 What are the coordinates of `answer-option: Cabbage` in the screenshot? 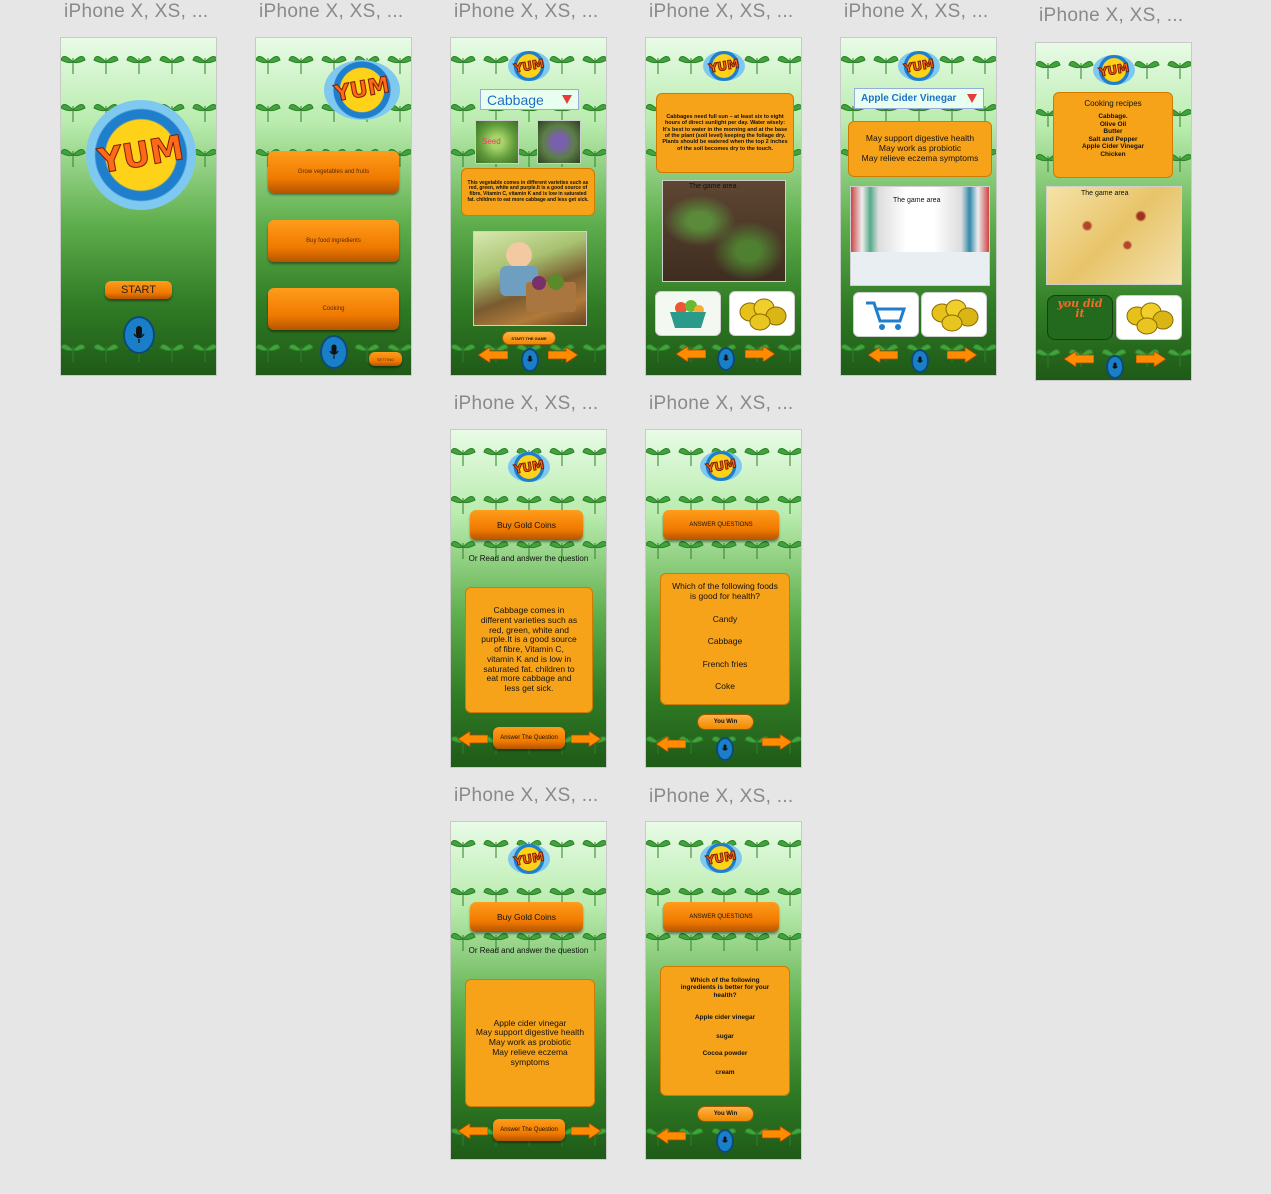 It's located at (725, 641).